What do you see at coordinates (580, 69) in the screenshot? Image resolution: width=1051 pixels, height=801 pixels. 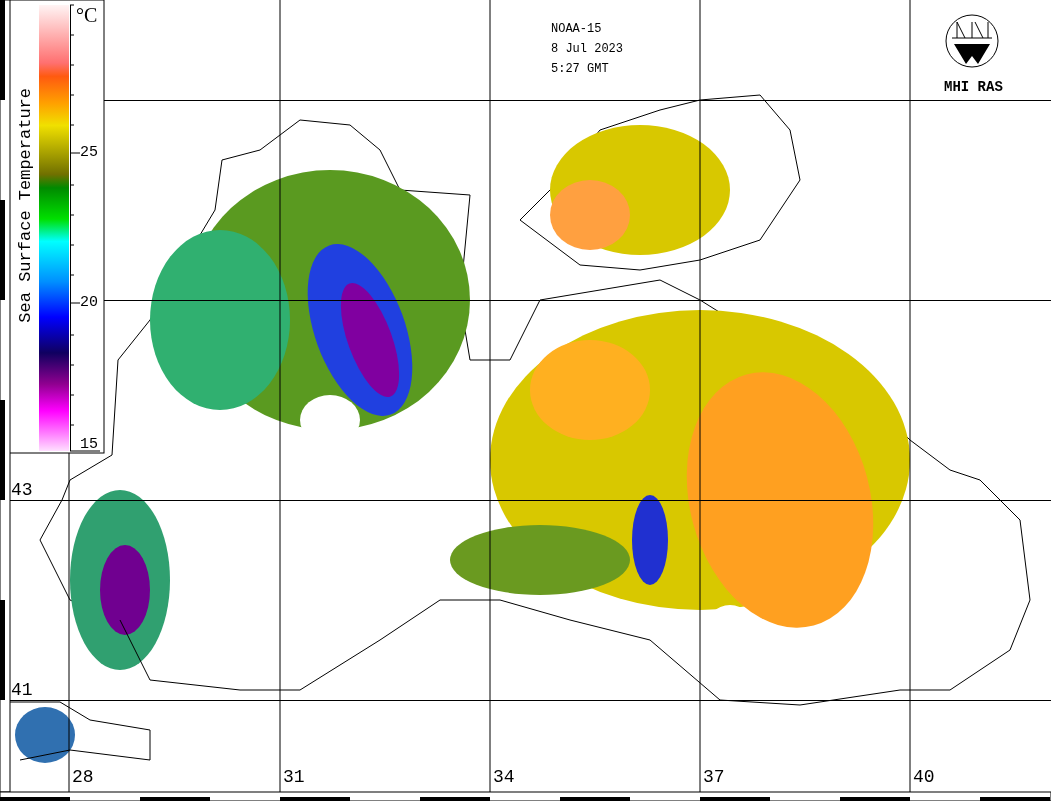 I see `image-time: 5:27 GMT` at bounding box center [580, 69].